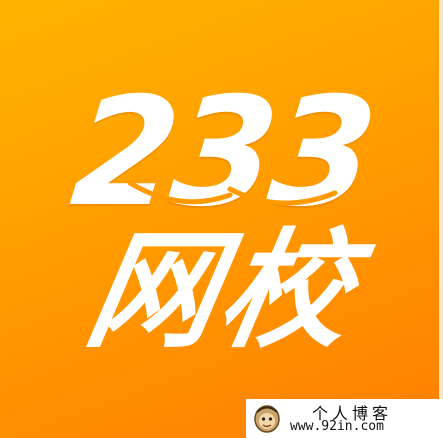  I want to click on logo-swoosh-decoration, so click(232, 193).